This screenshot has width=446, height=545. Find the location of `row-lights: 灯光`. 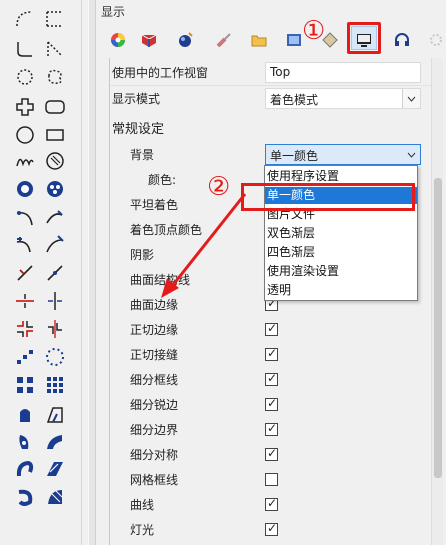

row-lights: 灯光 is located at coordinates (271, 529).